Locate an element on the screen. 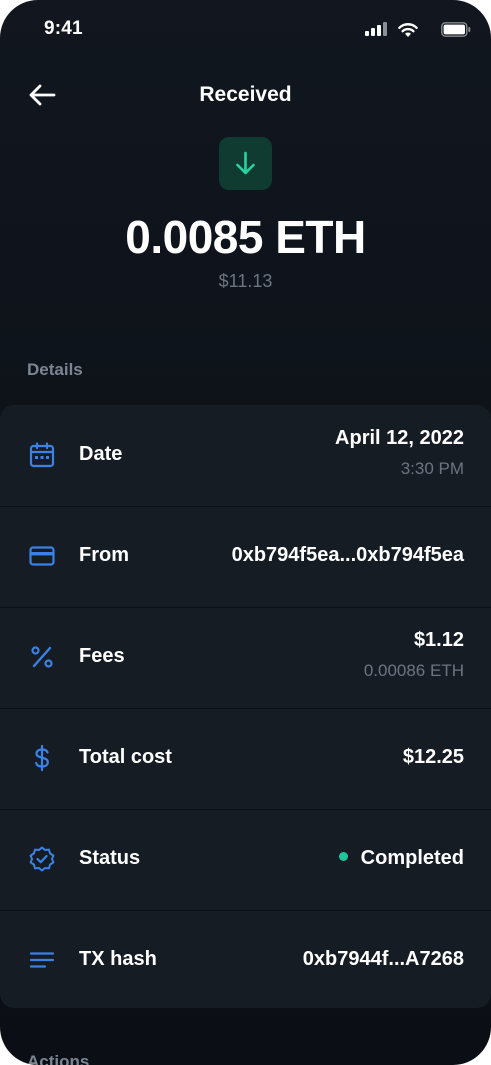  detail-sub-time: 3:30 PM is located at coordinates (432, 468).